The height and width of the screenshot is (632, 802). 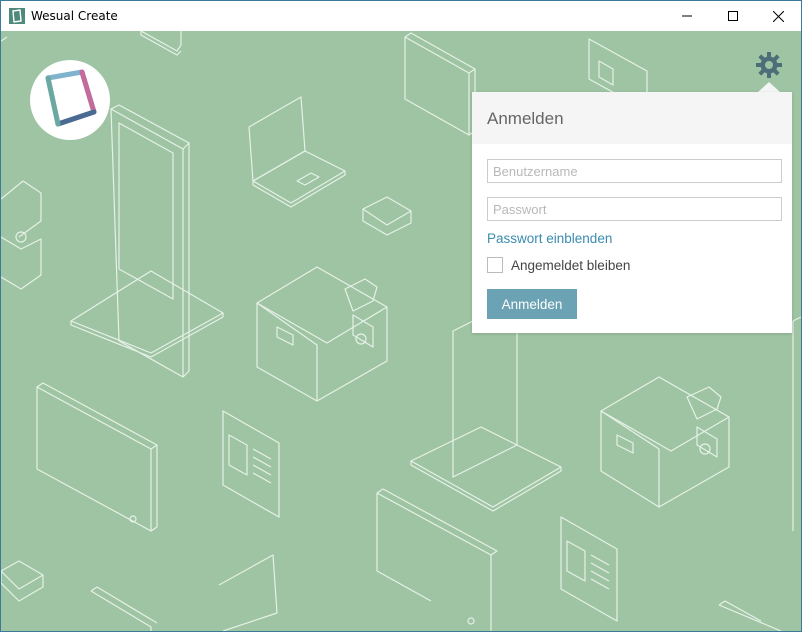 I want to click on logo-icon, so click(x=71, y=98).